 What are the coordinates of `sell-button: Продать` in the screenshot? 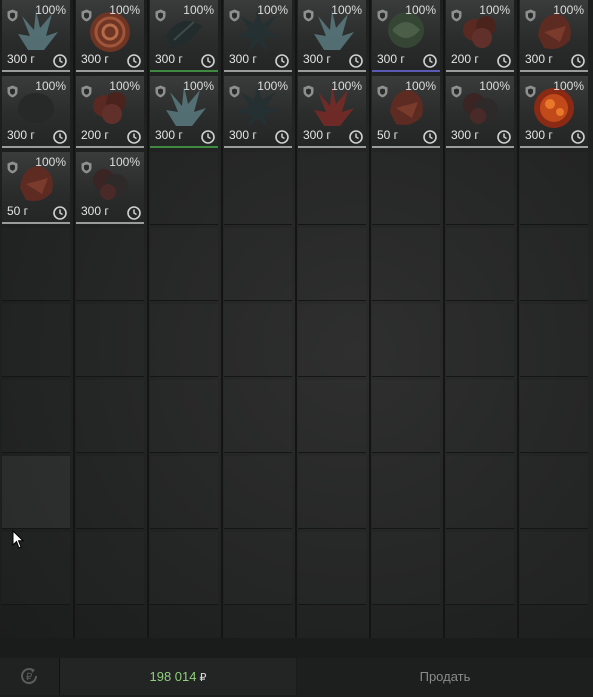 It's located at (445, 676).